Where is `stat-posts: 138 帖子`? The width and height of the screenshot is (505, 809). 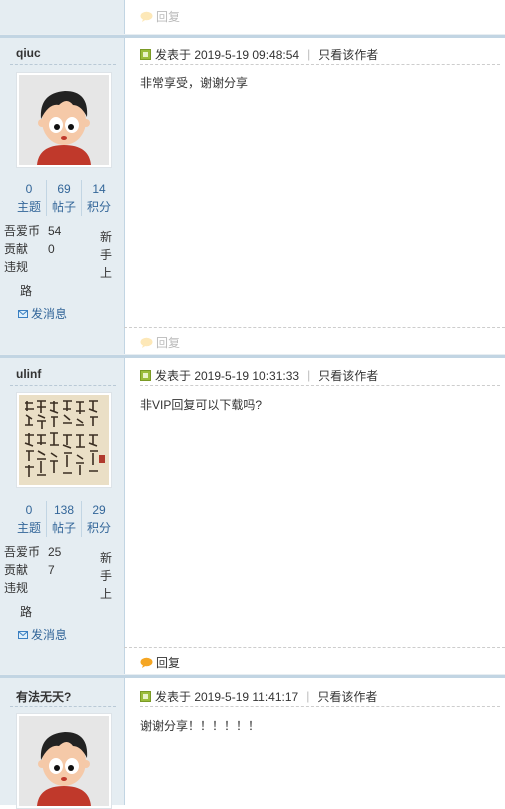
stat-posts: 138 帖子 is located at coordinates (64, 519).